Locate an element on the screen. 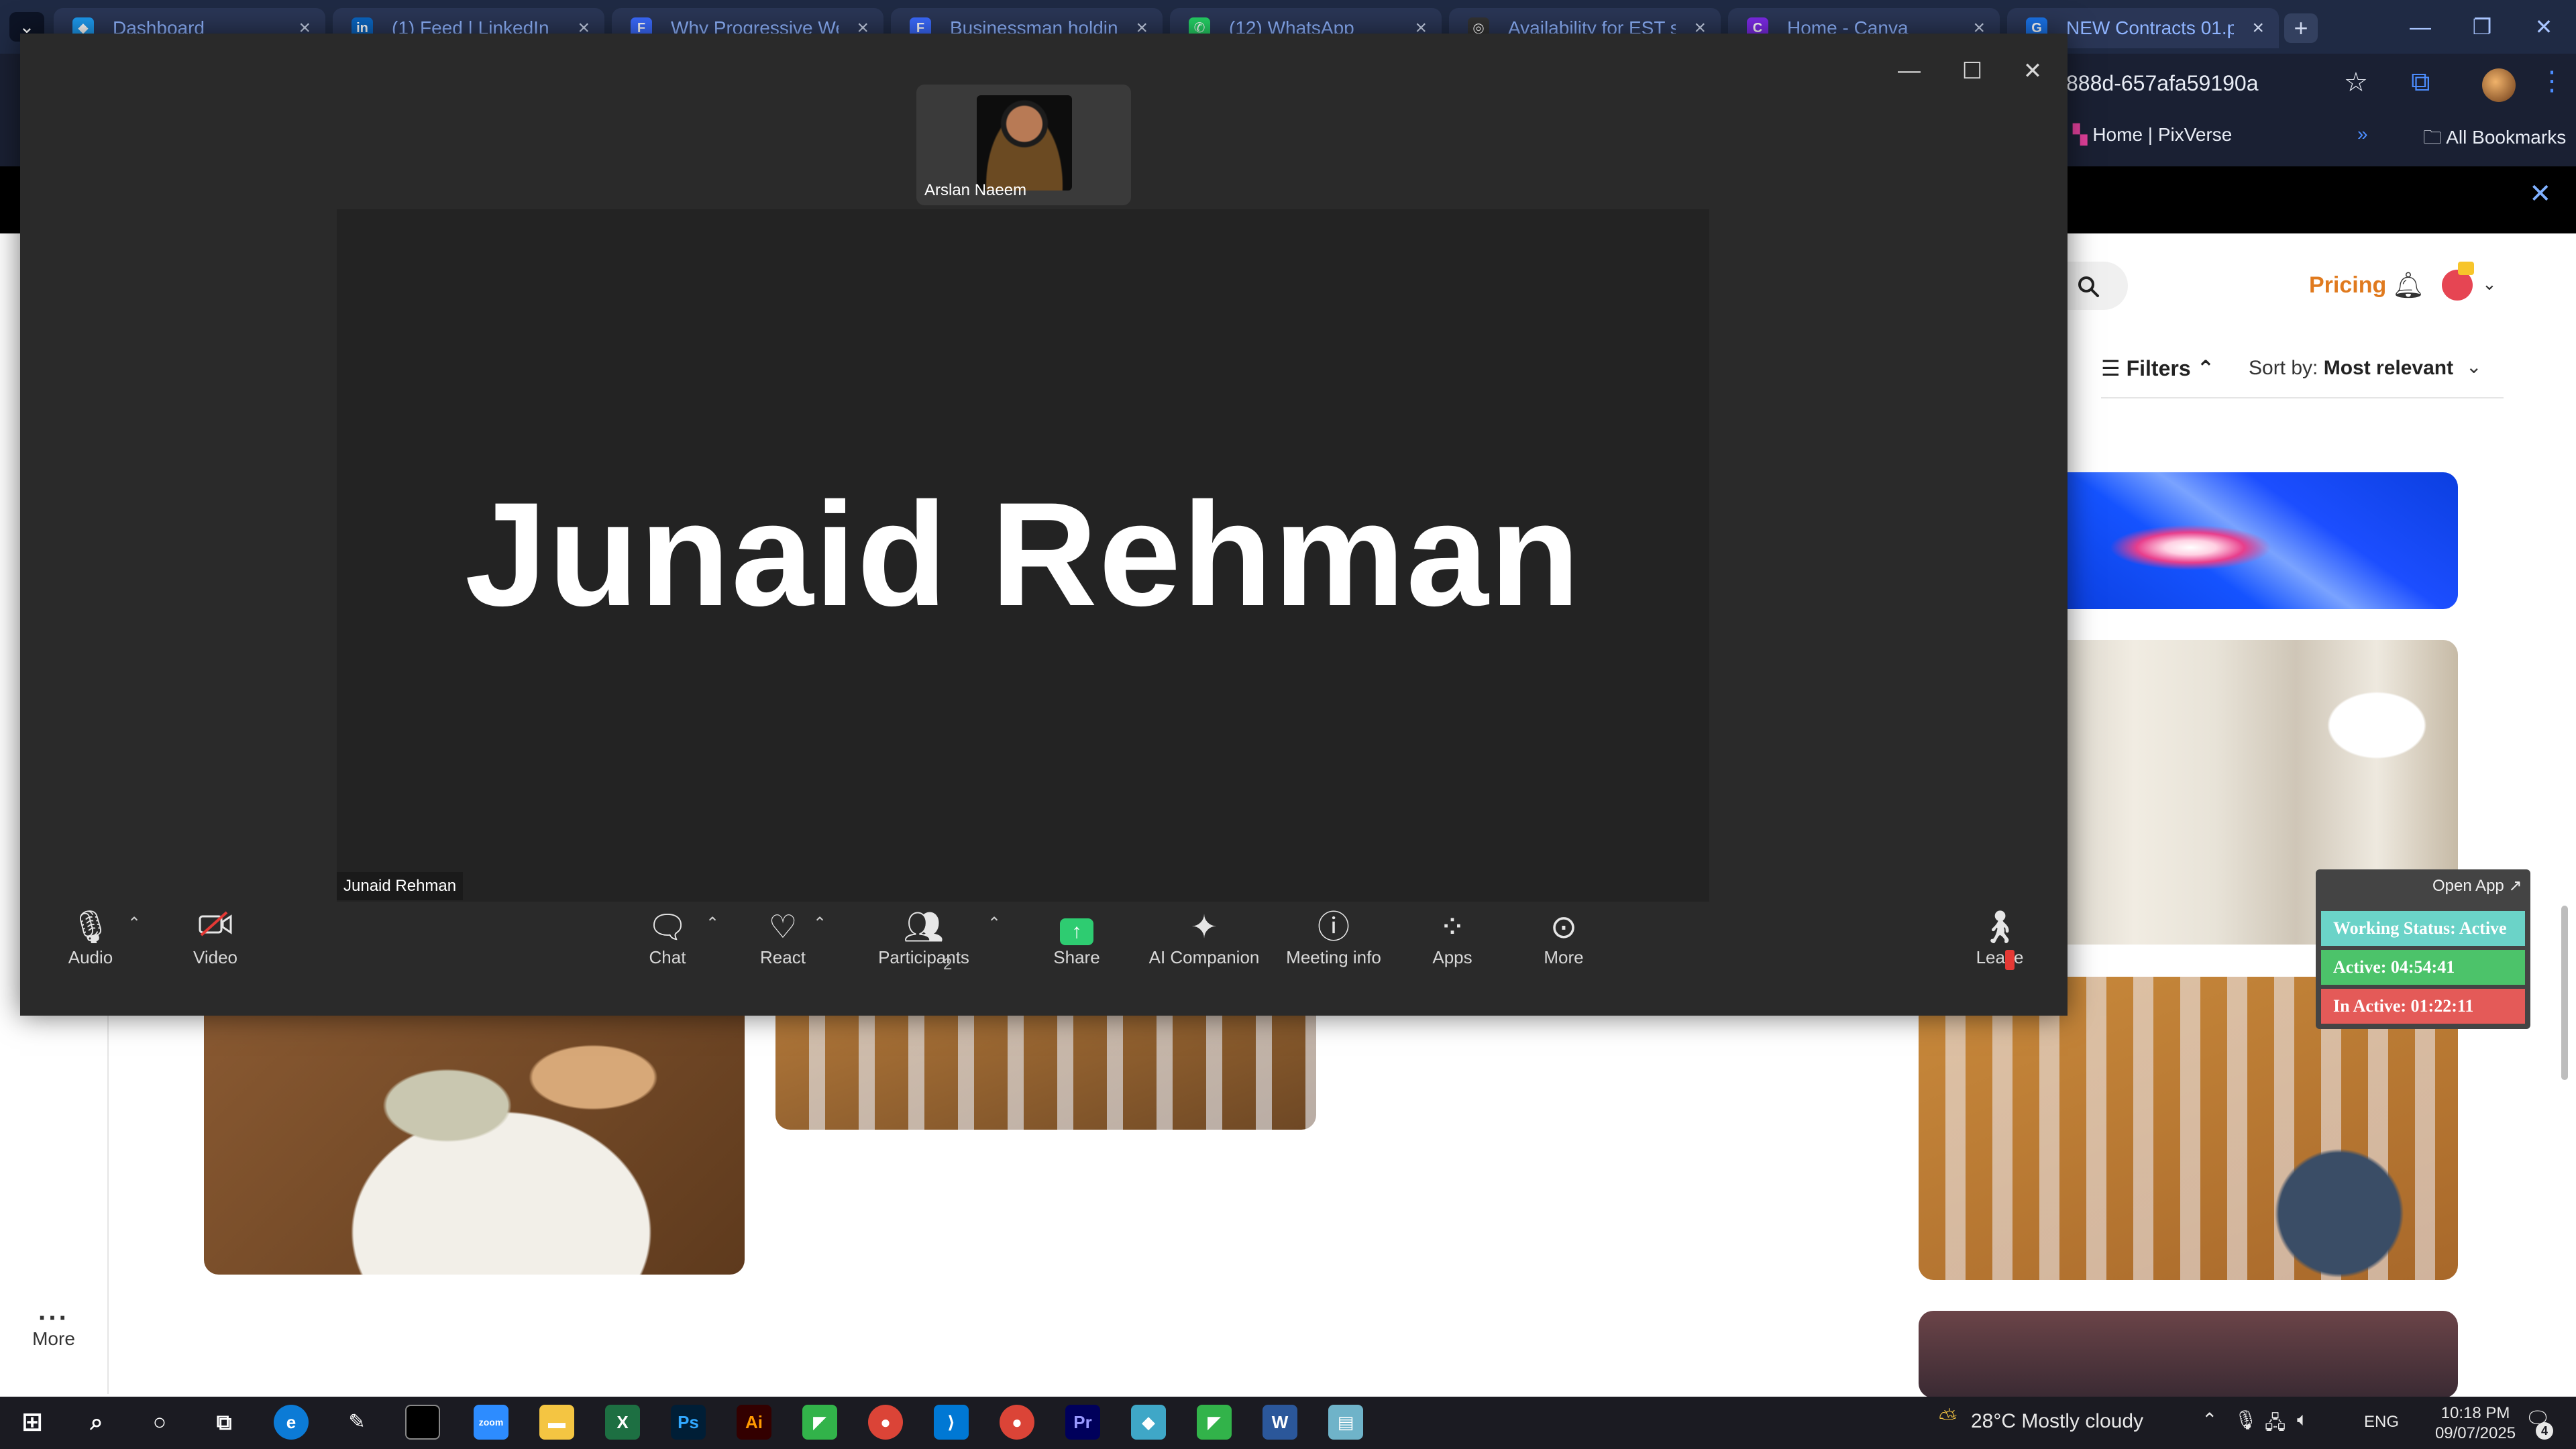 The width and height of the screenshot is (2576, 1449). maximize-zoom-icon: ☐ is located at coordinates (1972, 71).